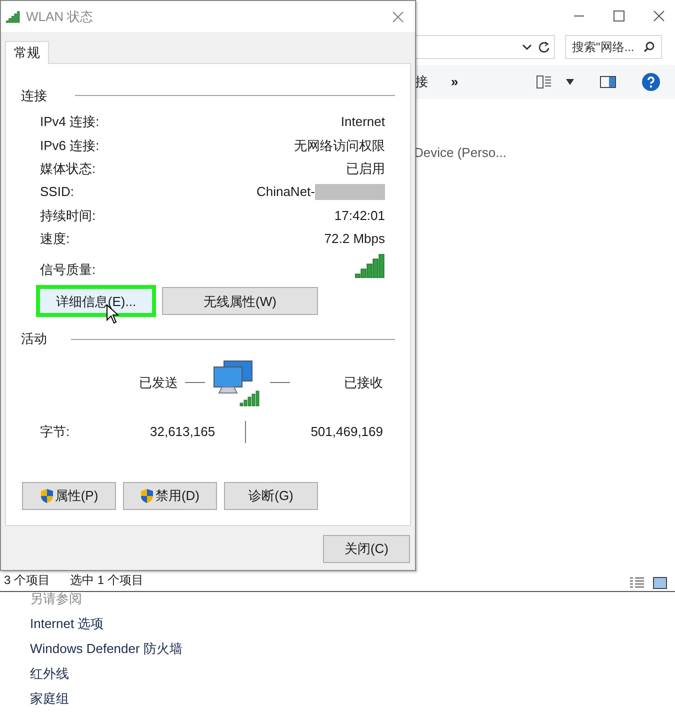 Image resolution: width=675 pixels, height=726 pixels. I want to click on see-also-link: Windows Defender 防火墙, so click(106, 649).